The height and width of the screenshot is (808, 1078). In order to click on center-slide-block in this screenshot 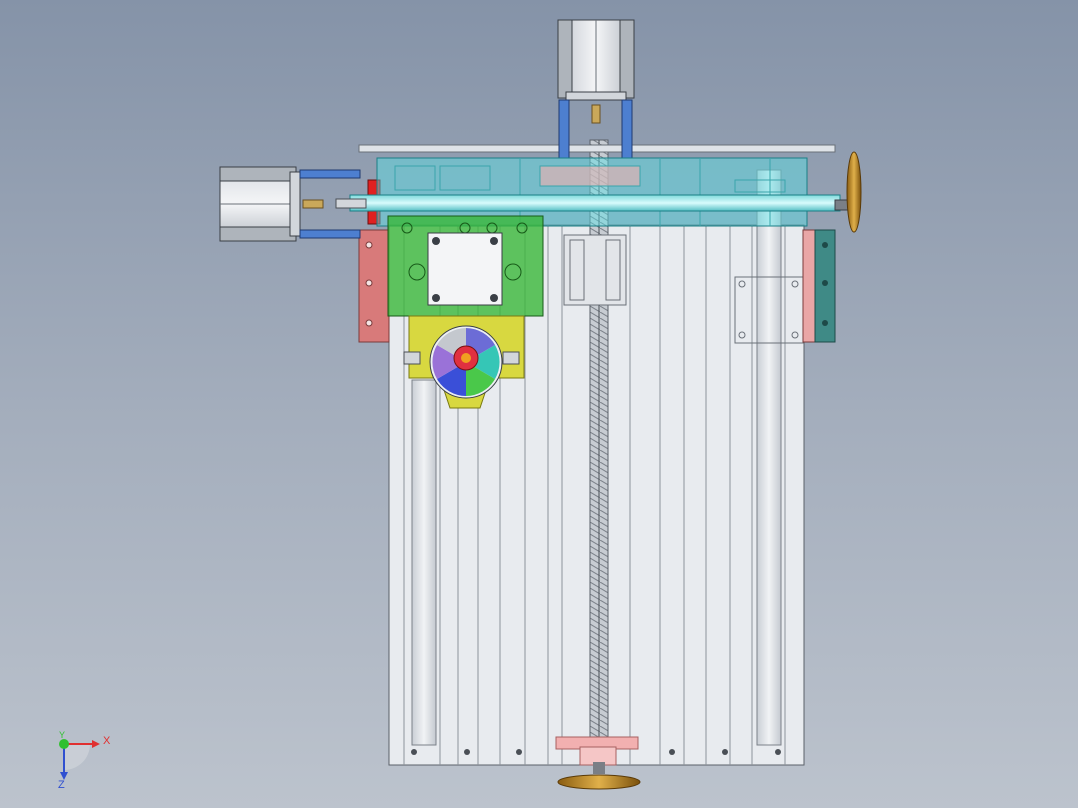, I will do `click(595, 270)`.